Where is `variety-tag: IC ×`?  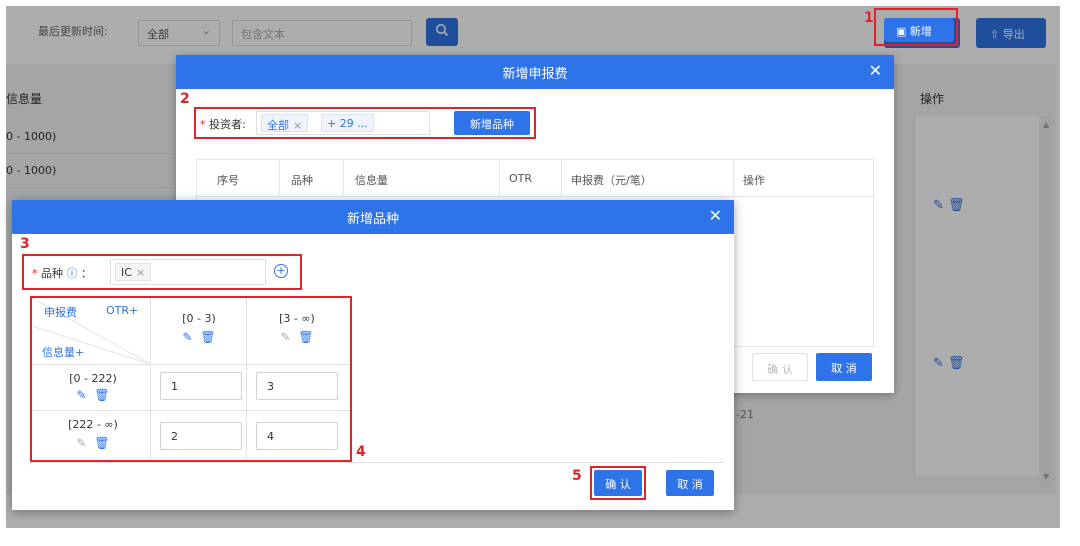 variety-tag: IC × is located at coordinates (133, 272).